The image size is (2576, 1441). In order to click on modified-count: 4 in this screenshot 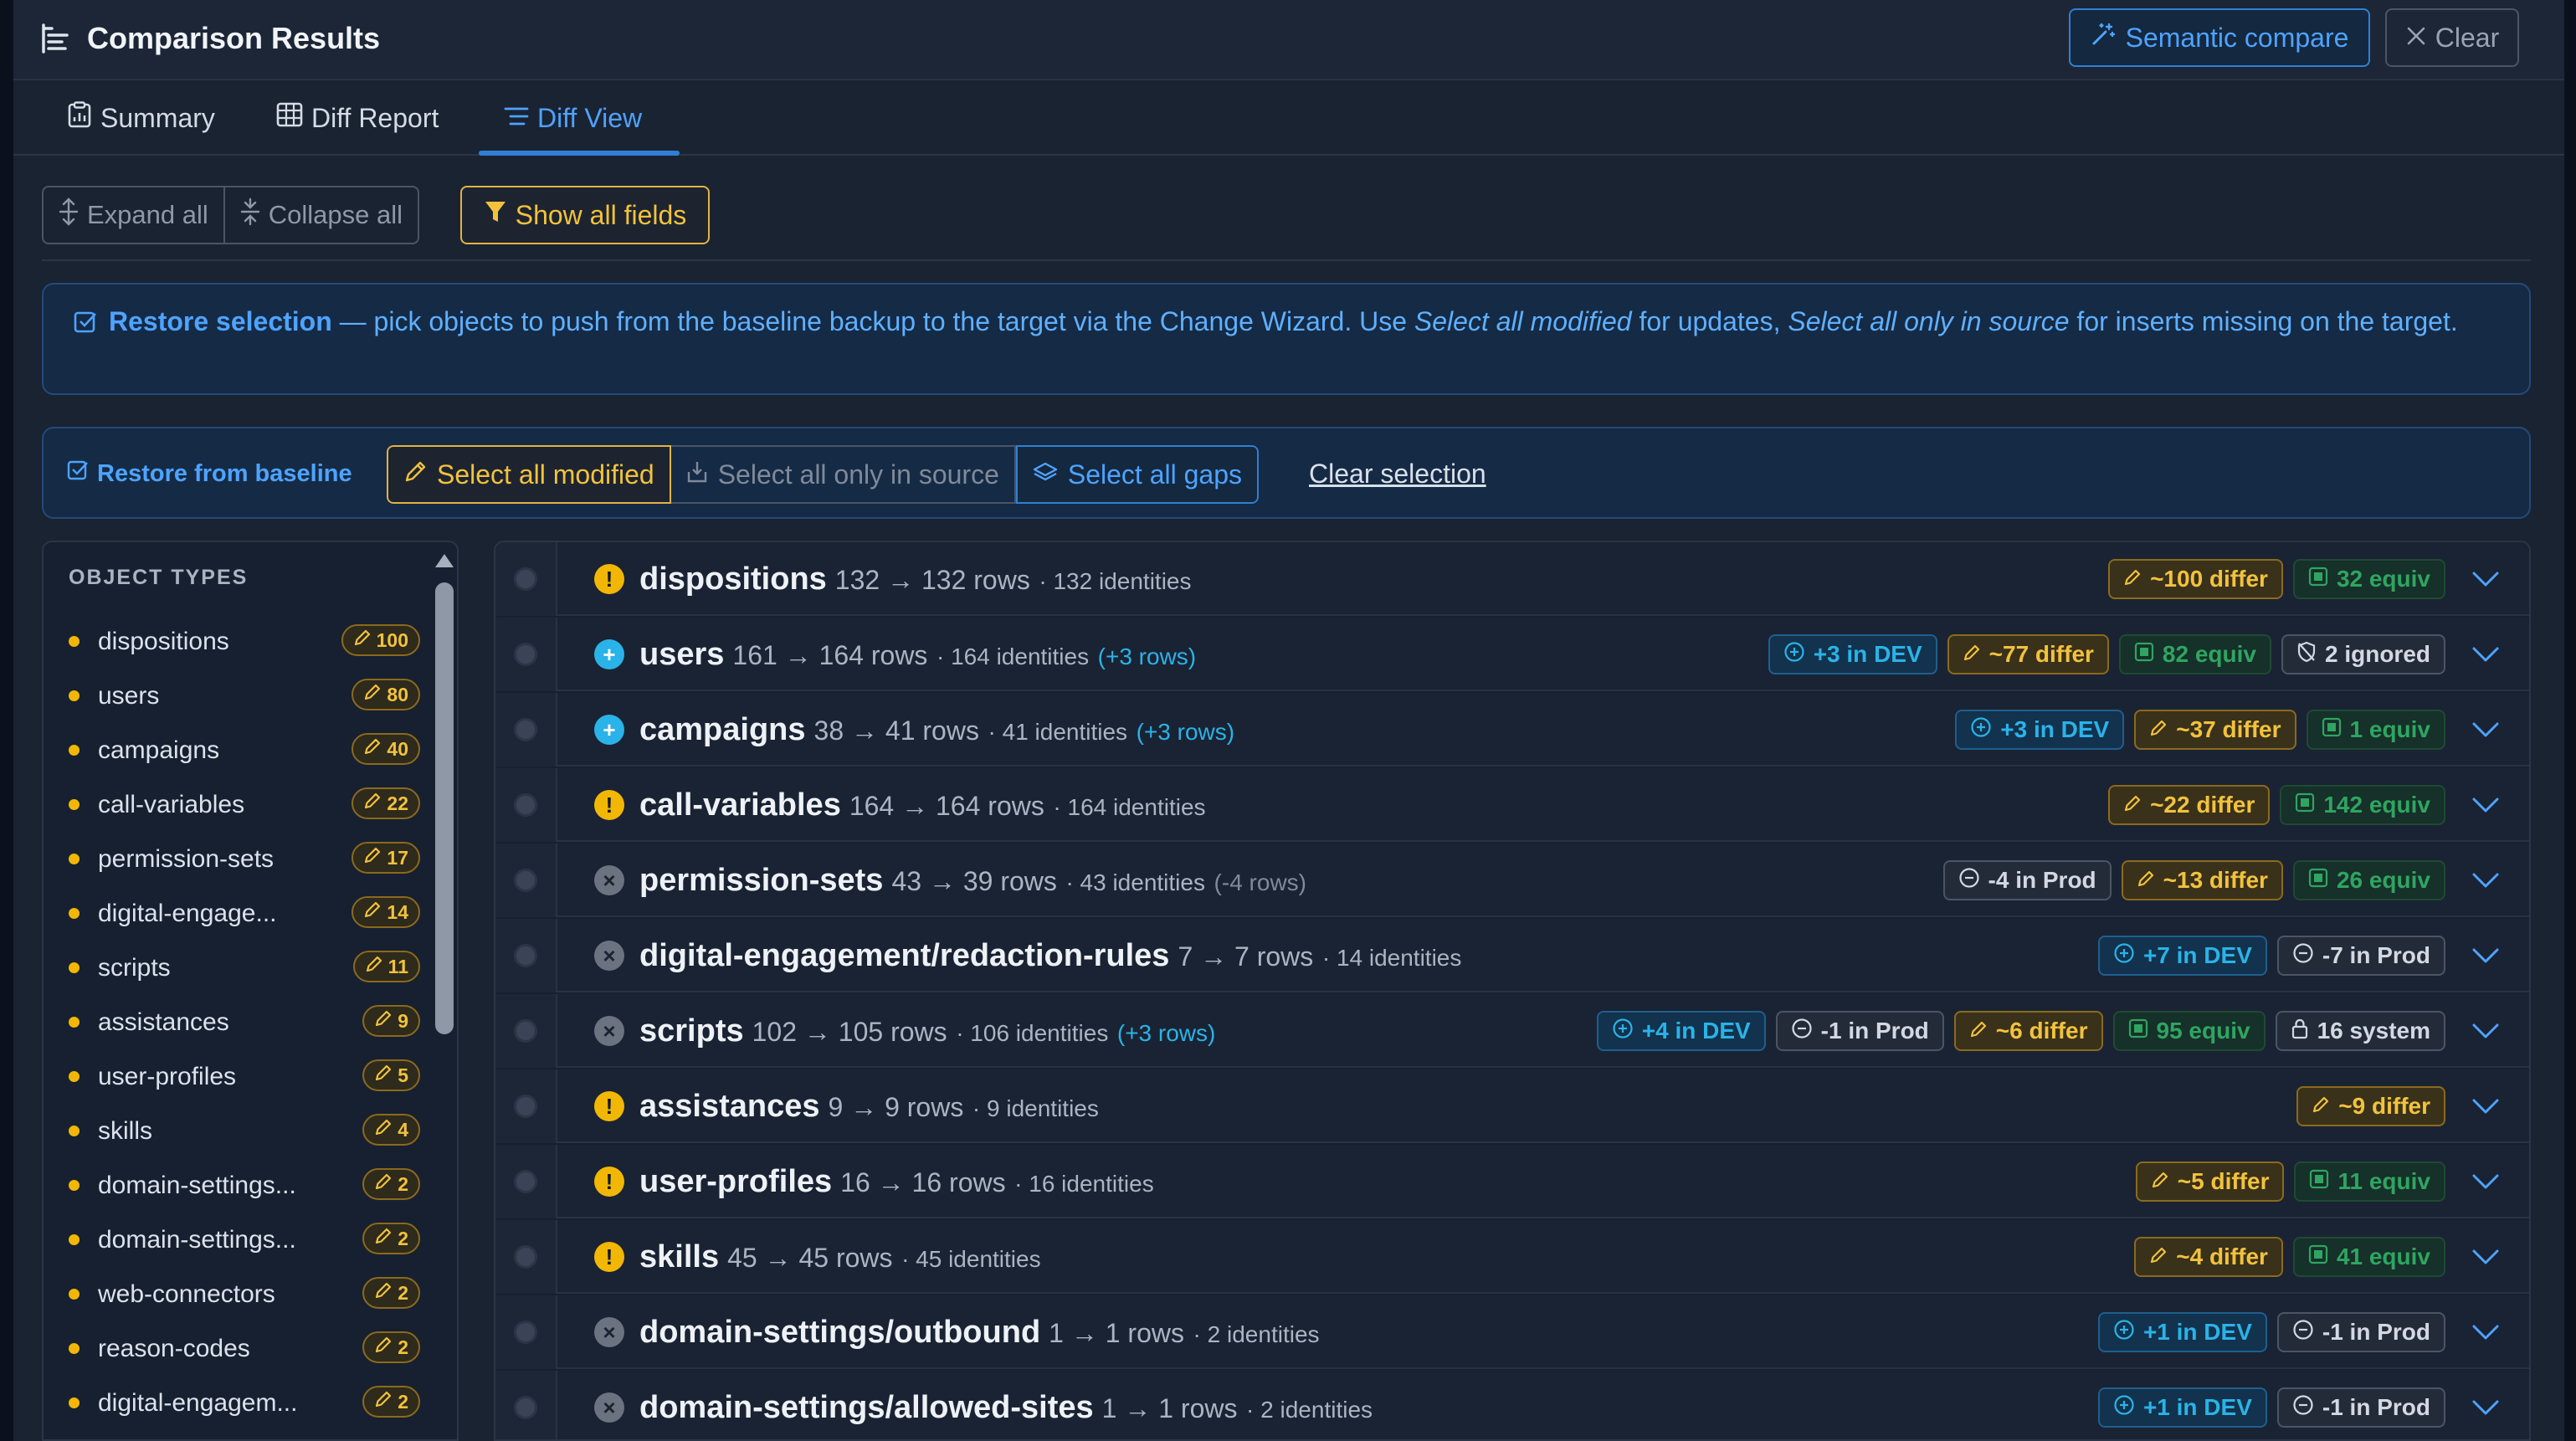, I will do `click(403, 1130)`.